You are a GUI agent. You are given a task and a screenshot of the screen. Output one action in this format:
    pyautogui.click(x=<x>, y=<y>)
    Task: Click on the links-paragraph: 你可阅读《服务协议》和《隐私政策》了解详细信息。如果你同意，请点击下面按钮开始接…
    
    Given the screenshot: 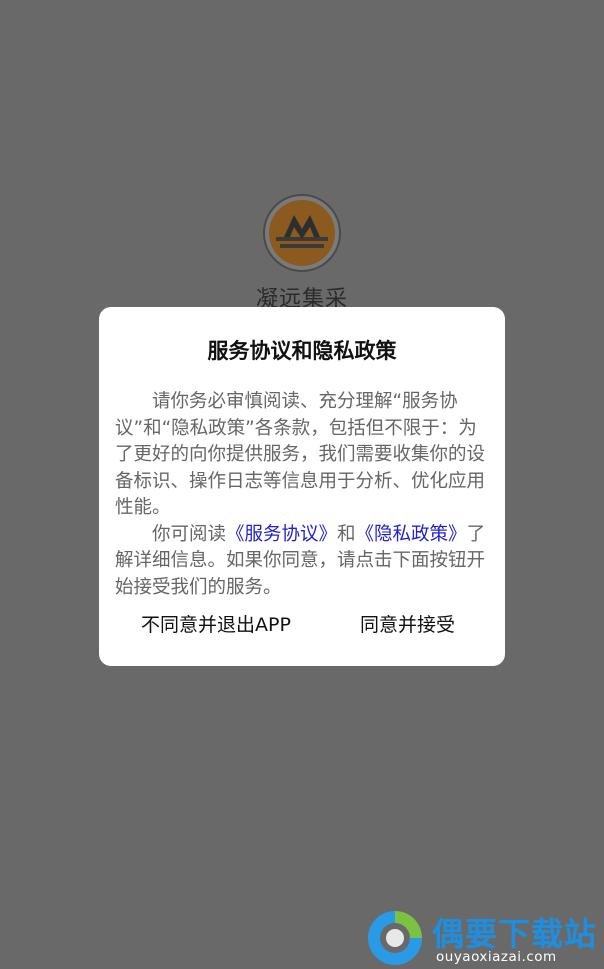 What is the action you would take?
    pyautogui.click(x=303, y=562)
    